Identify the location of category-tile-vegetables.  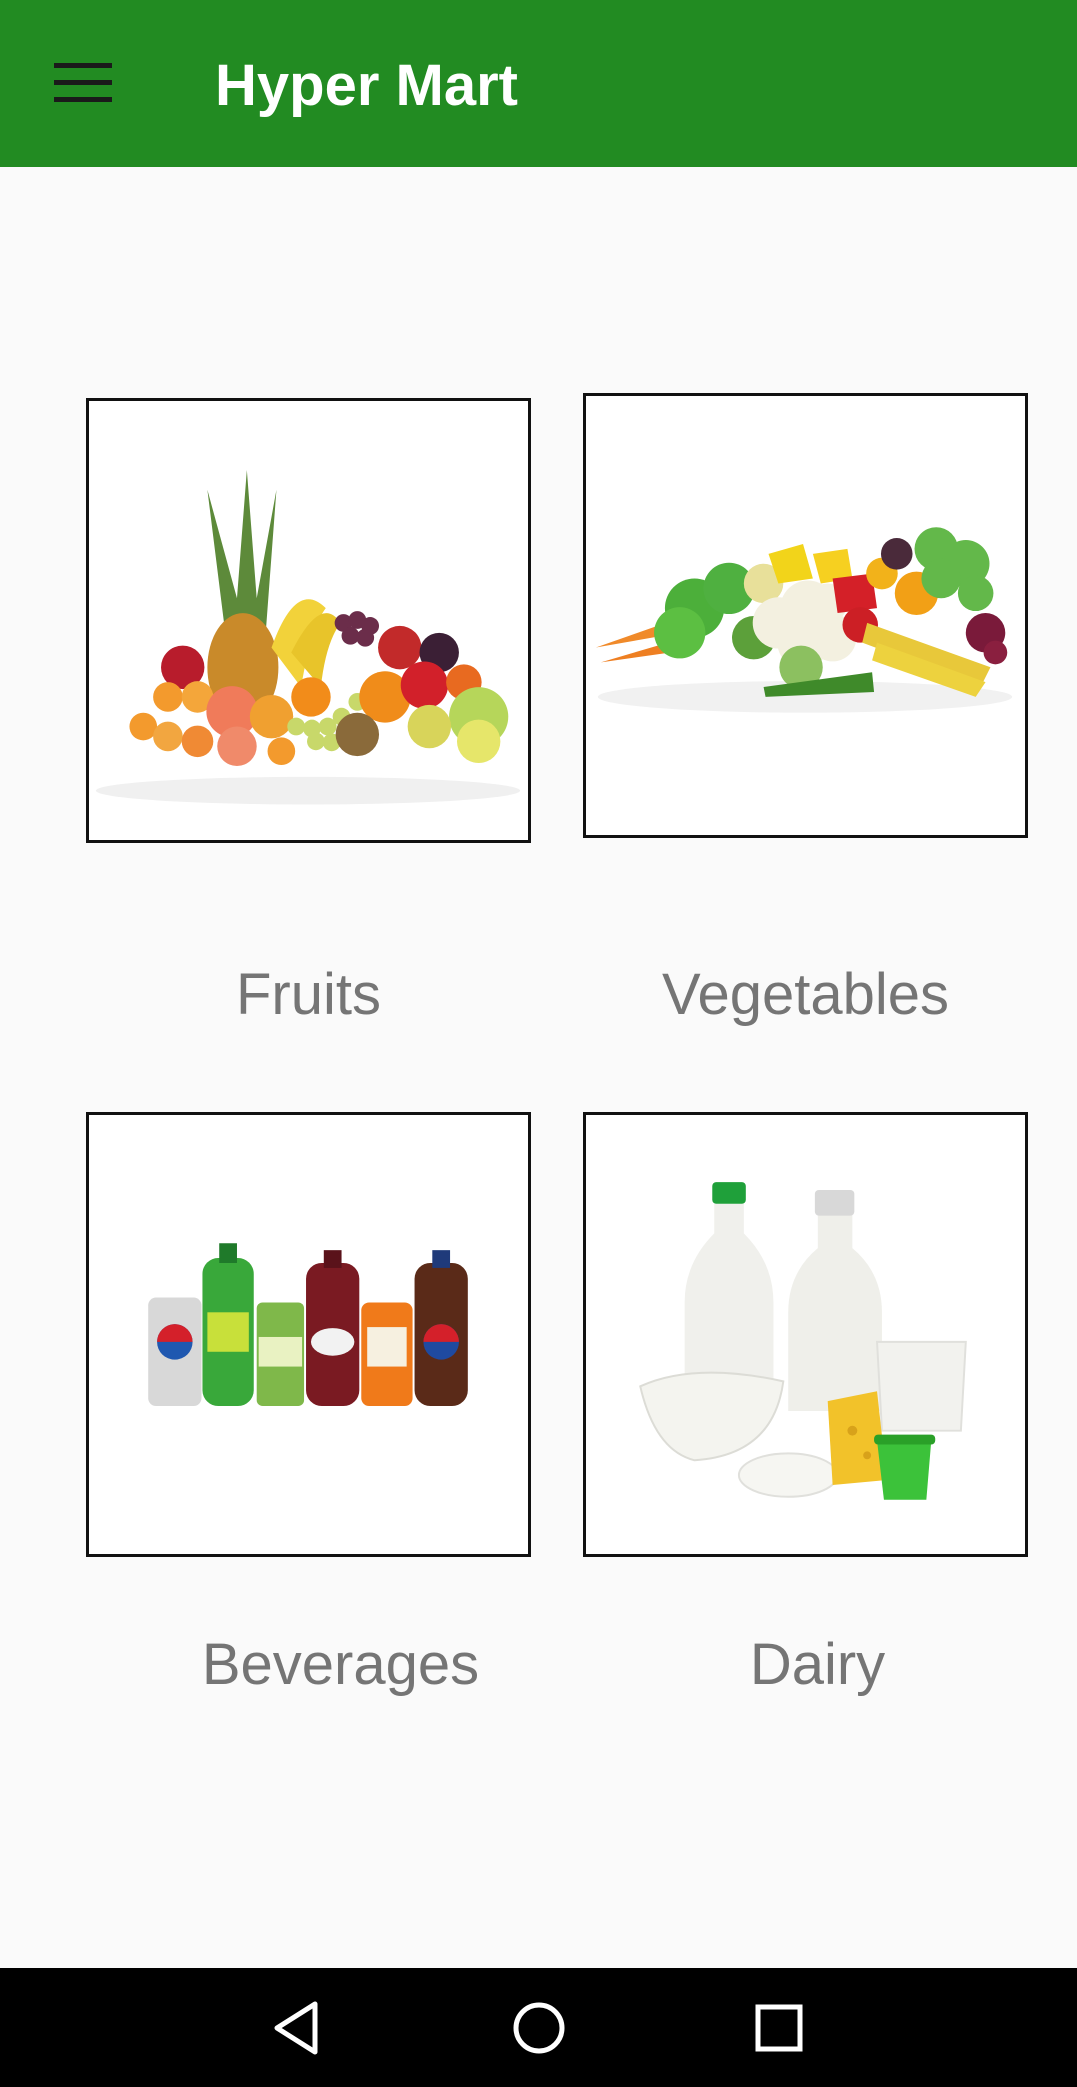
(805, 615).